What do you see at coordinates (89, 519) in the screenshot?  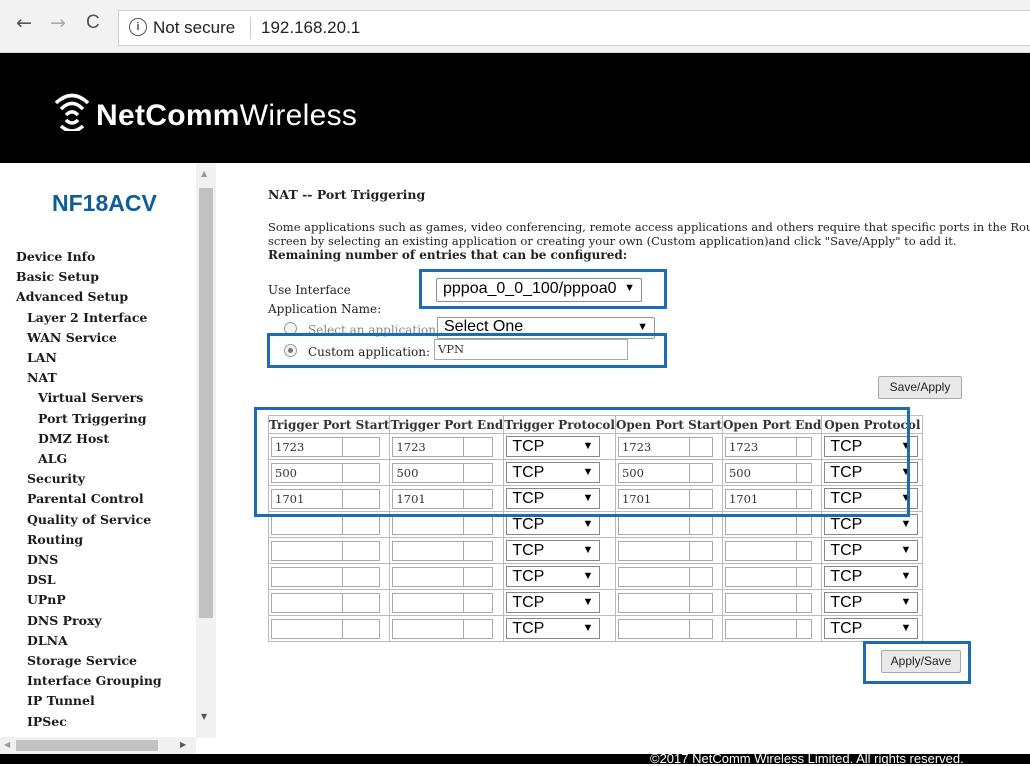 I see `sidebar-item: Quality of Service` at bounding box center [89, 519].